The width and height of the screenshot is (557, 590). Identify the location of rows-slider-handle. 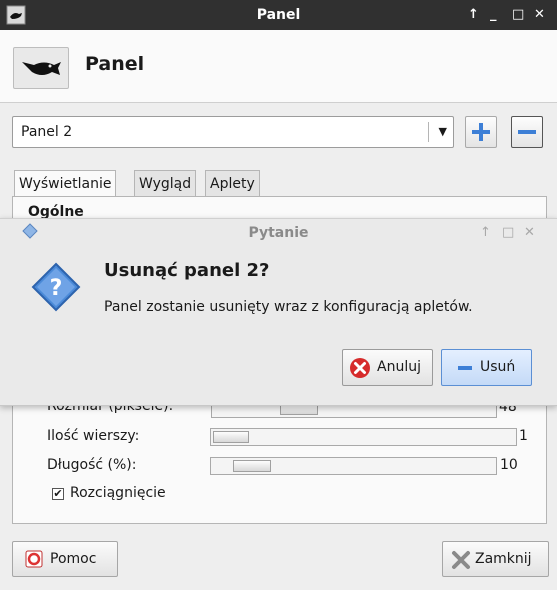
(231, 437).